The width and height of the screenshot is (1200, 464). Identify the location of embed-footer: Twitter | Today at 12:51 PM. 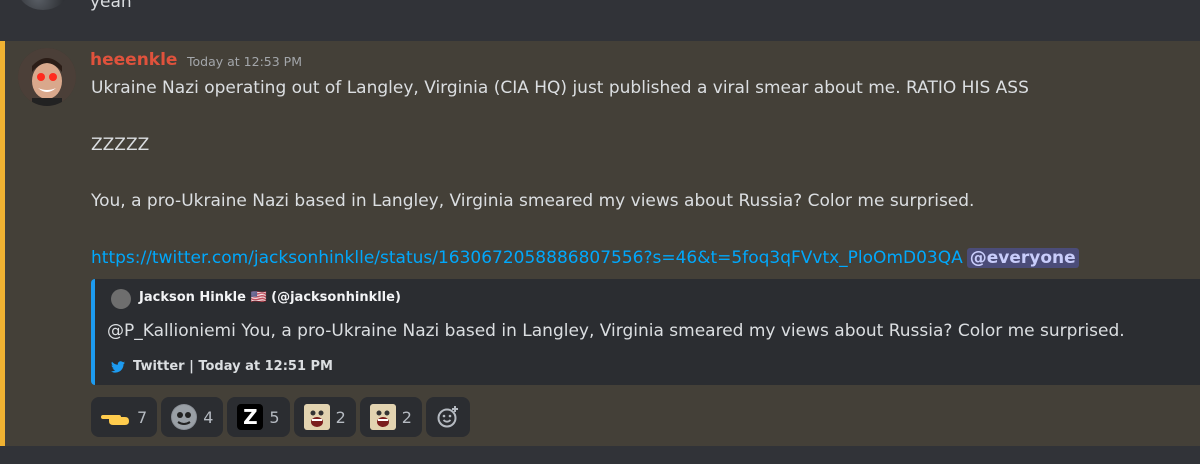
(222, 366).